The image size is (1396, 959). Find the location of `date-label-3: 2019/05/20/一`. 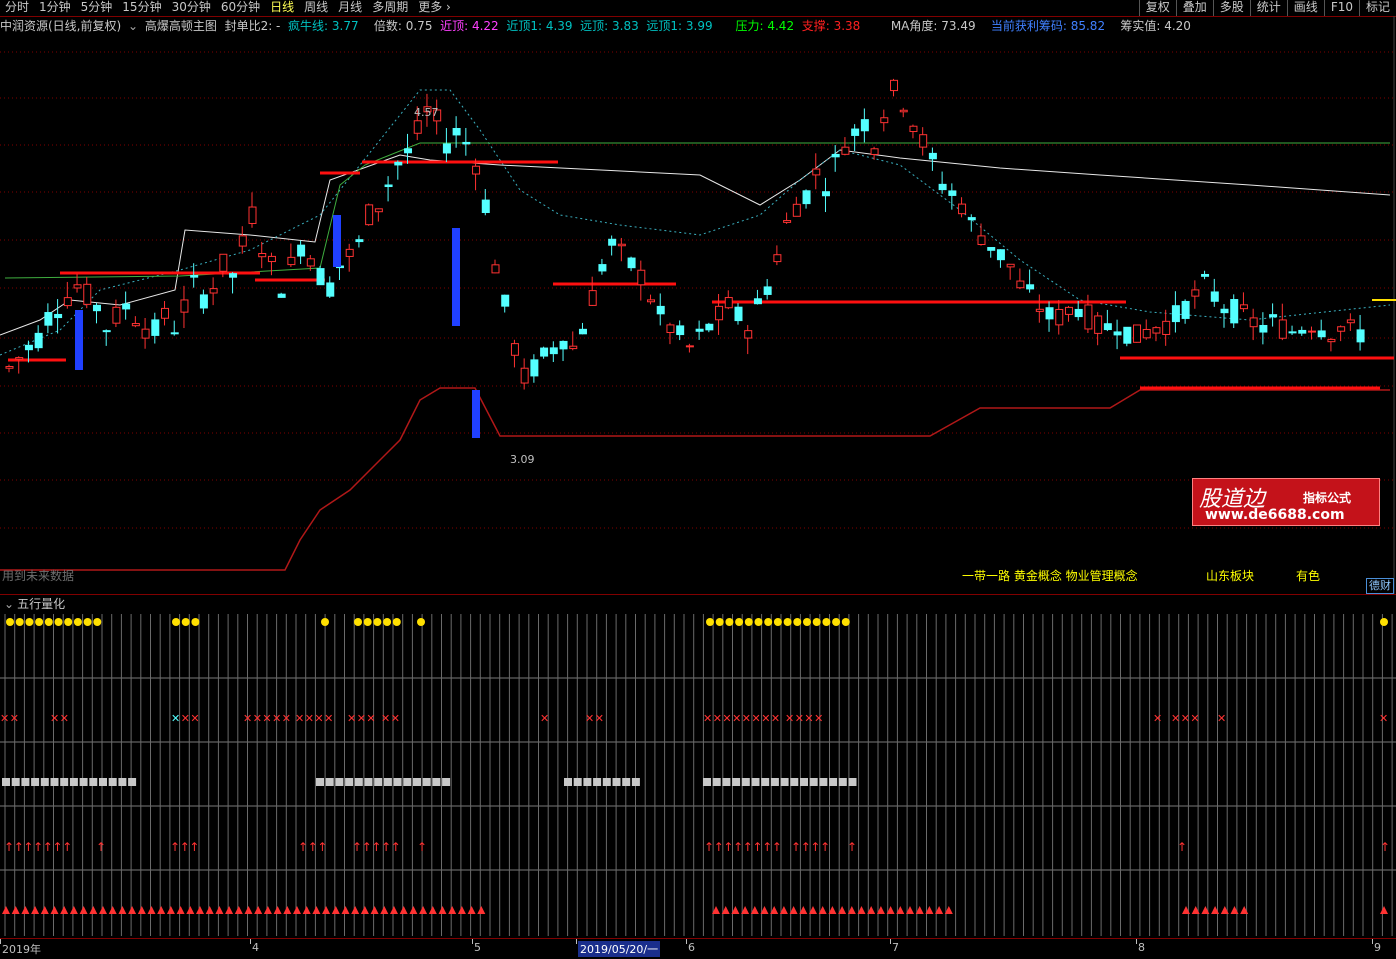

date-label-3: 2019/05/20/一 is located at coordinates (619, 949).